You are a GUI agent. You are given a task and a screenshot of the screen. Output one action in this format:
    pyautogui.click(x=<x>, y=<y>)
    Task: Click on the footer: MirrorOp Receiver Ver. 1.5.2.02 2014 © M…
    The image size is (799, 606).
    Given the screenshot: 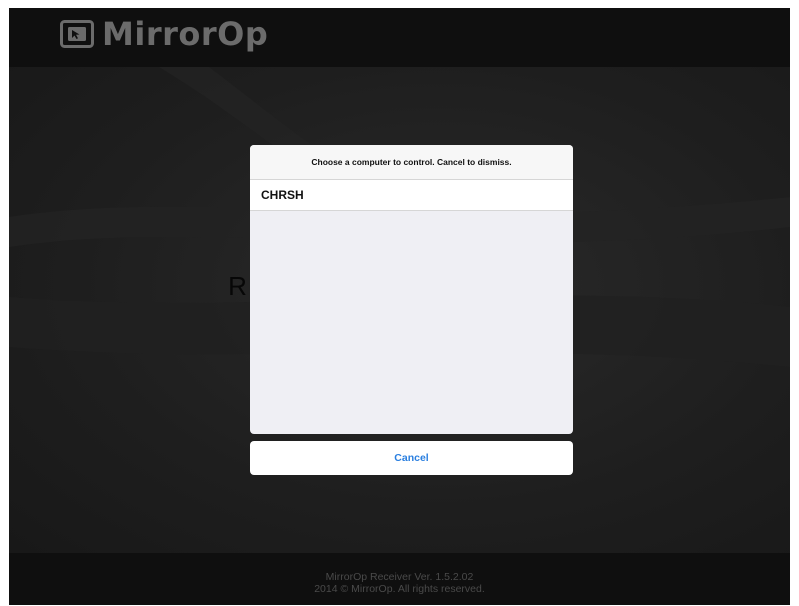 What is the action you would take?
    pyautogui.click(x=399, y=579)
    